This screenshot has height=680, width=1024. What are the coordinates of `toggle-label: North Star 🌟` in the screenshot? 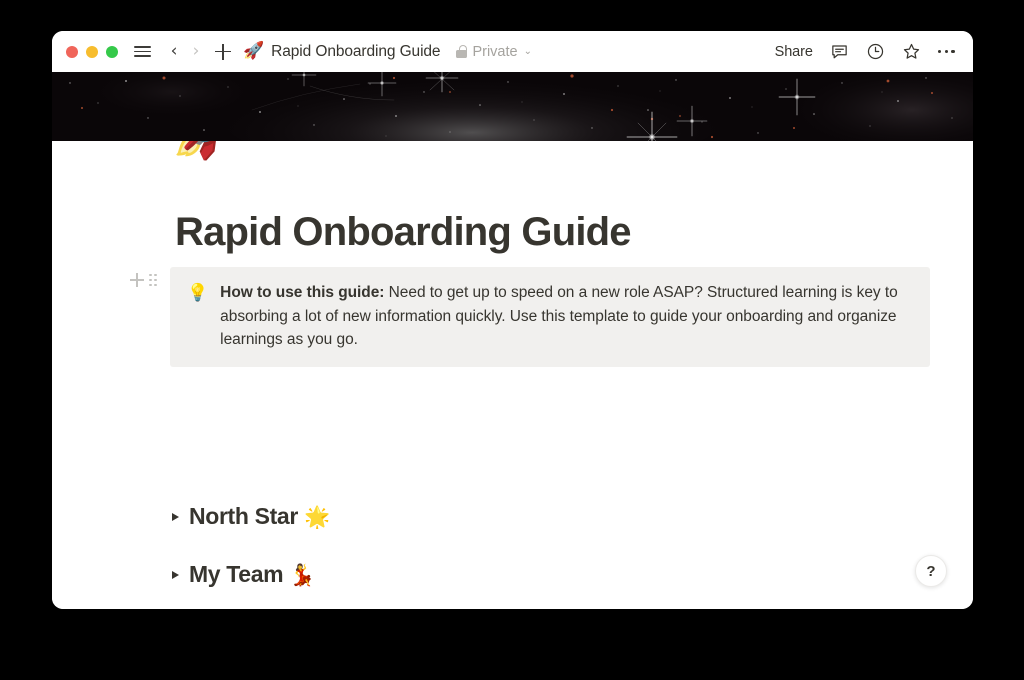 It's located at (259, 516).